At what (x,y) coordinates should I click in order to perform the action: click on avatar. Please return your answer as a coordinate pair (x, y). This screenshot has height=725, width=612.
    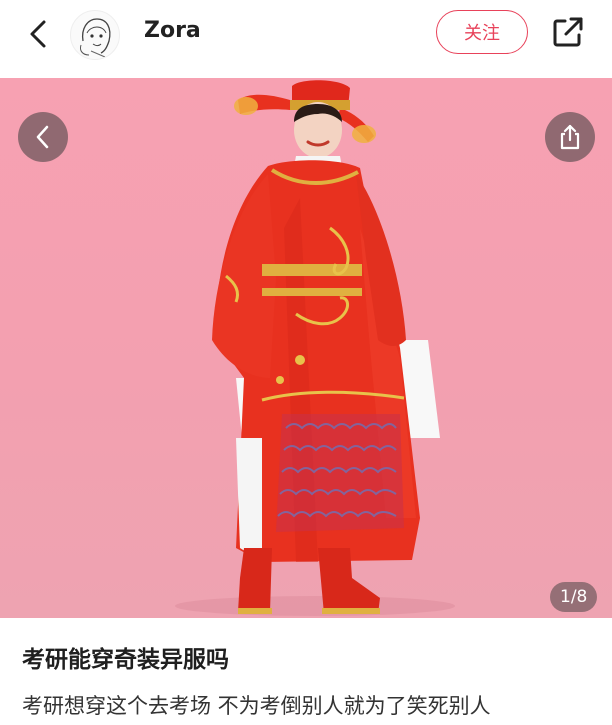
    Looking at the image, I should click on (95, 35).